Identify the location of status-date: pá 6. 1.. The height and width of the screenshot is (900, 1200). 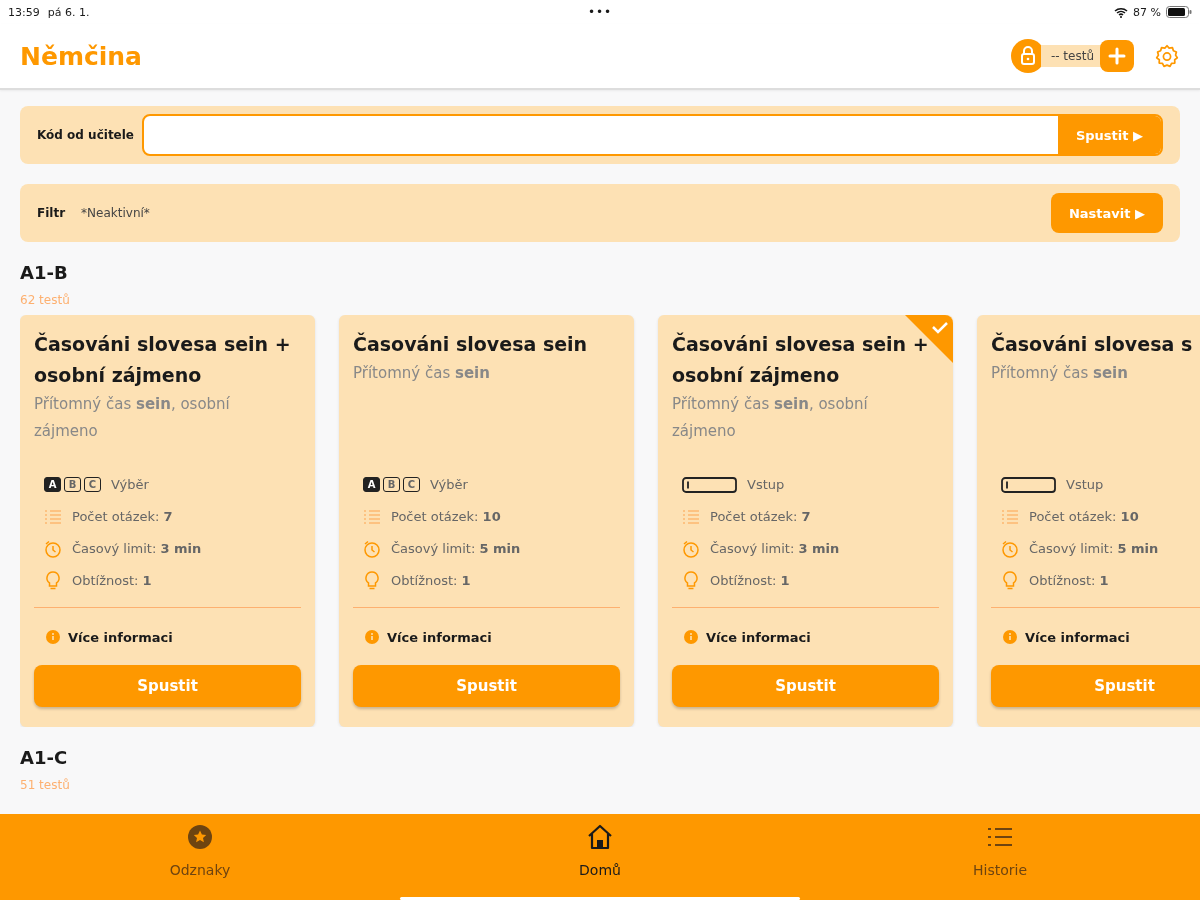
(68, 12).